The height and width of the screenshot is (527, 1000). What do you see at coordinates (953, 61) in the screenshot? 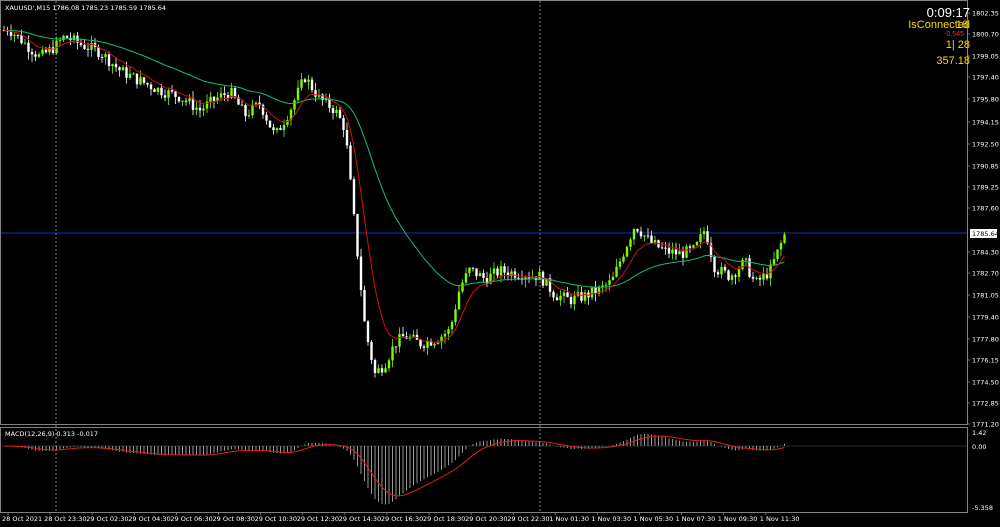
I see `hud-value: 357.18` at bounding box center [953, 61].